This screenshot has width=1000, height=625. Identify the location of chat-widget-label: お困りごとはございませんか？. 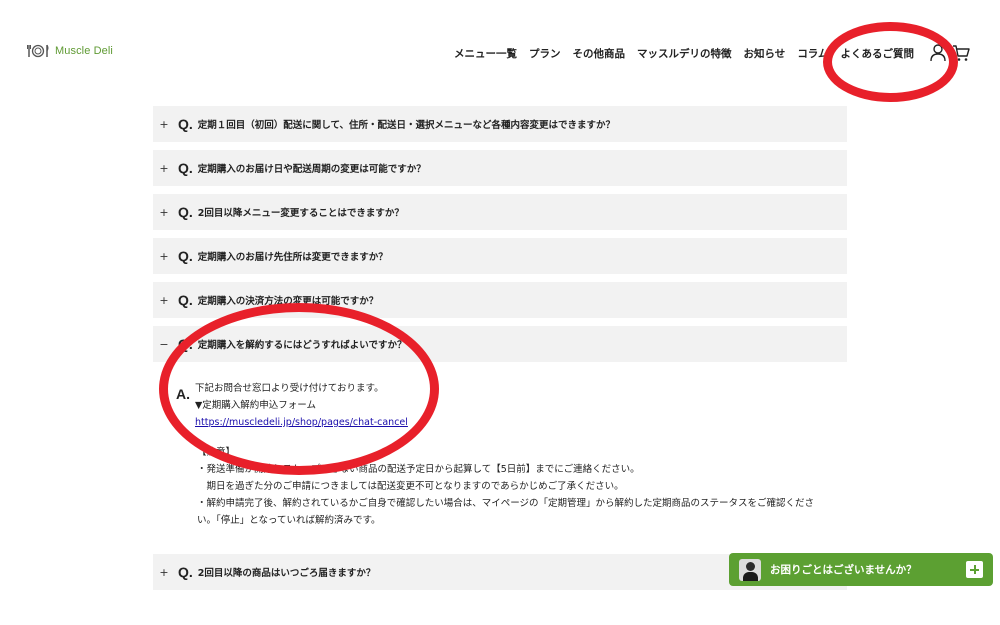
(843, 570).